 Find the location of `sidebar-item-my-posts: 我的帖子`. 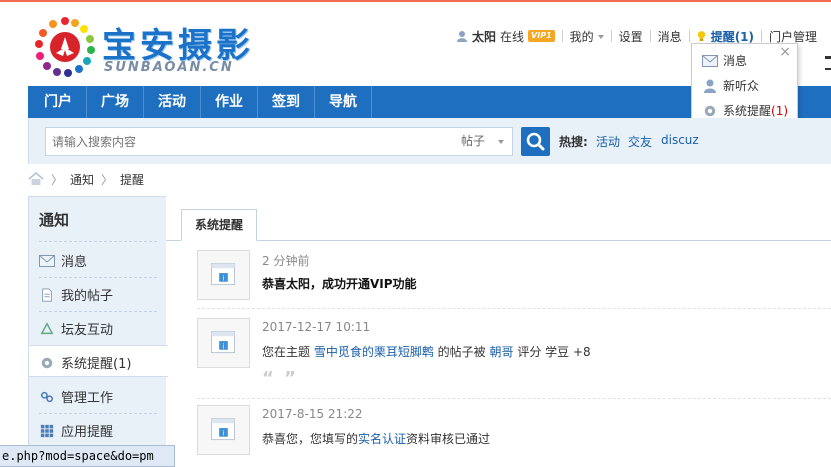

sidebar-item-my-posts: 我的帖子 is located at coordinates (76, 294).